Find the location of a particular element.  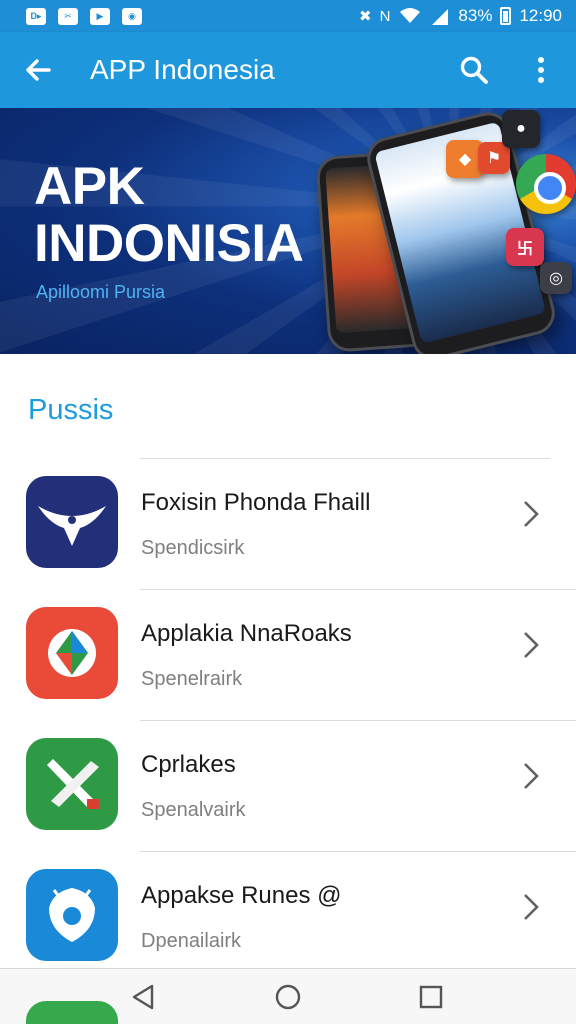

nav-home-icon is located at coordinates (288, 997).